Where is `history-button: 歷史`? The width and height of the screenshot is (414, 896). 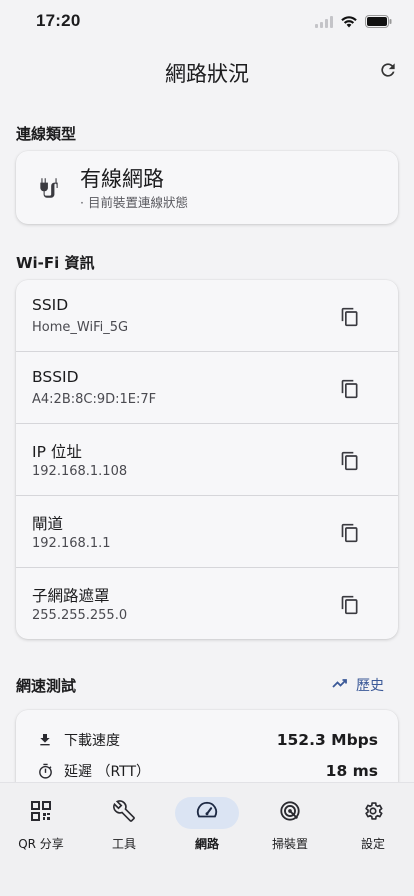
history-button: 歷史 is located at coordinates (358, 685).